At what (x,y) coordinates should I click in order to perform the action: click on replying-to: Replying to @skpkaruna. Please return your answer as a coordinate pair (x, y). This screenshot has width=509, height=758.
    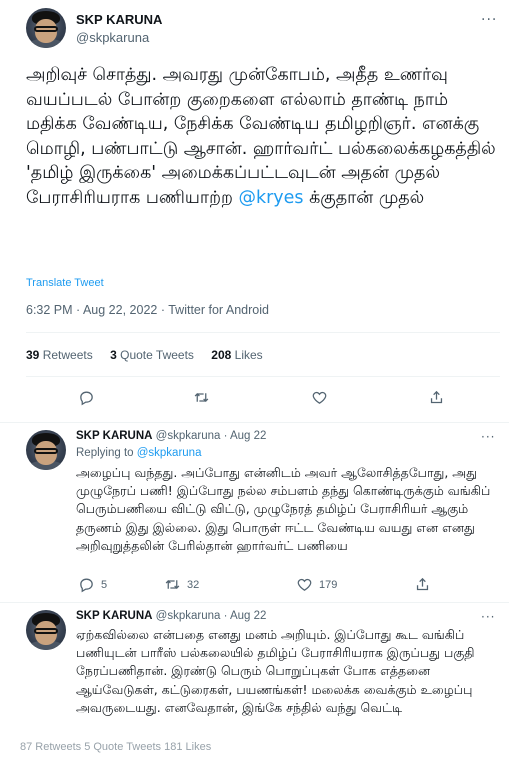
    Looking at the image, I should click on (139, 453).